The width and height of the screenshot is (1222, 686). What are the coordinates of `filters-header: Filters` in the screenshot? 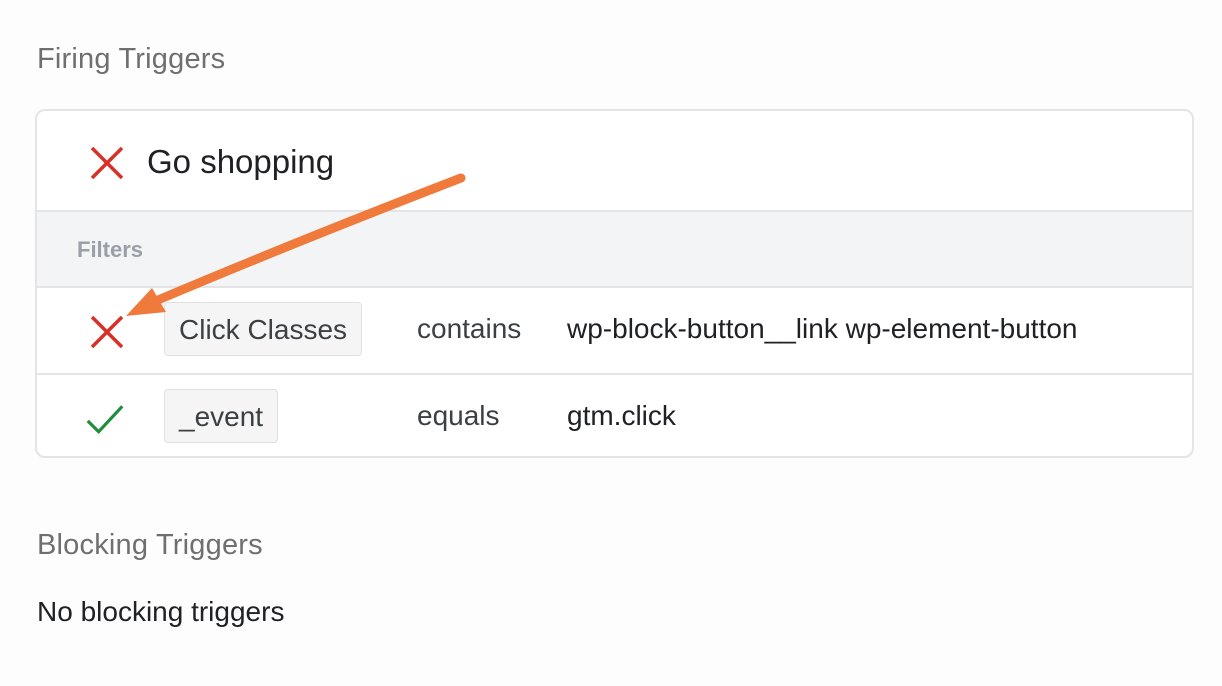 It's located at (614, 250).